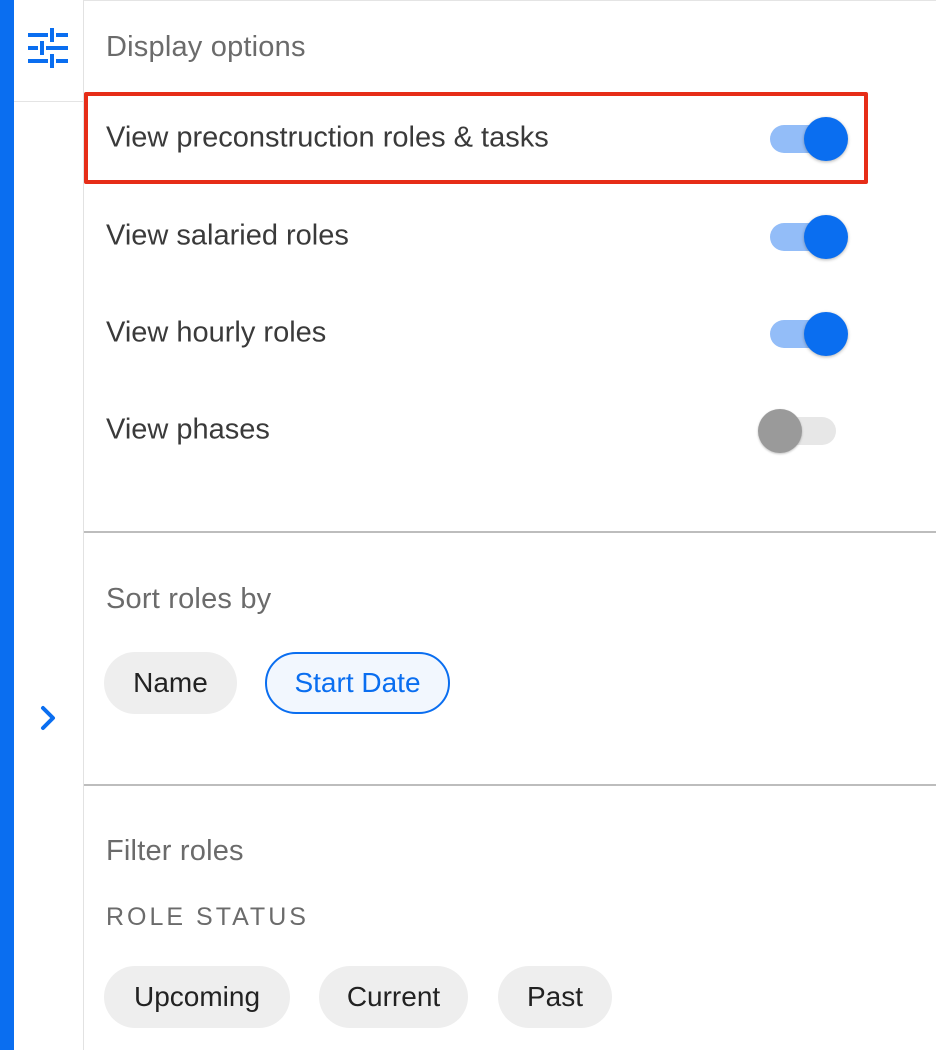 The image size is (936, 1050). Describe the element at coordinates (327, 137) in the screenshot. I see `option-label: View preconstruction roles & tasks` at that location.